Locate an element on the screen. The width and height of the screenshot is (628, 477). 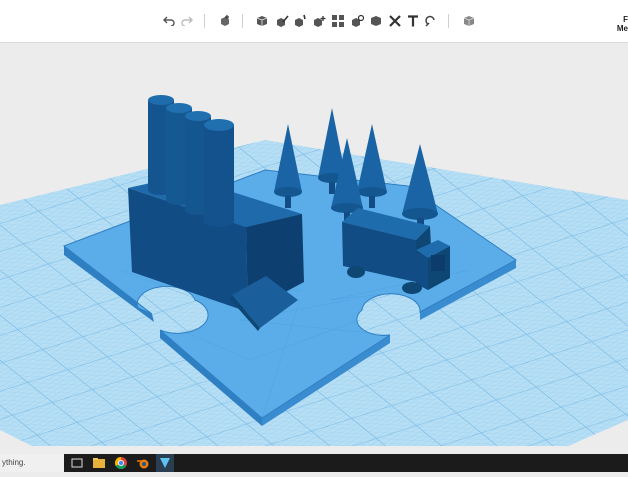
text-icon is located at coordinates (413, 21).